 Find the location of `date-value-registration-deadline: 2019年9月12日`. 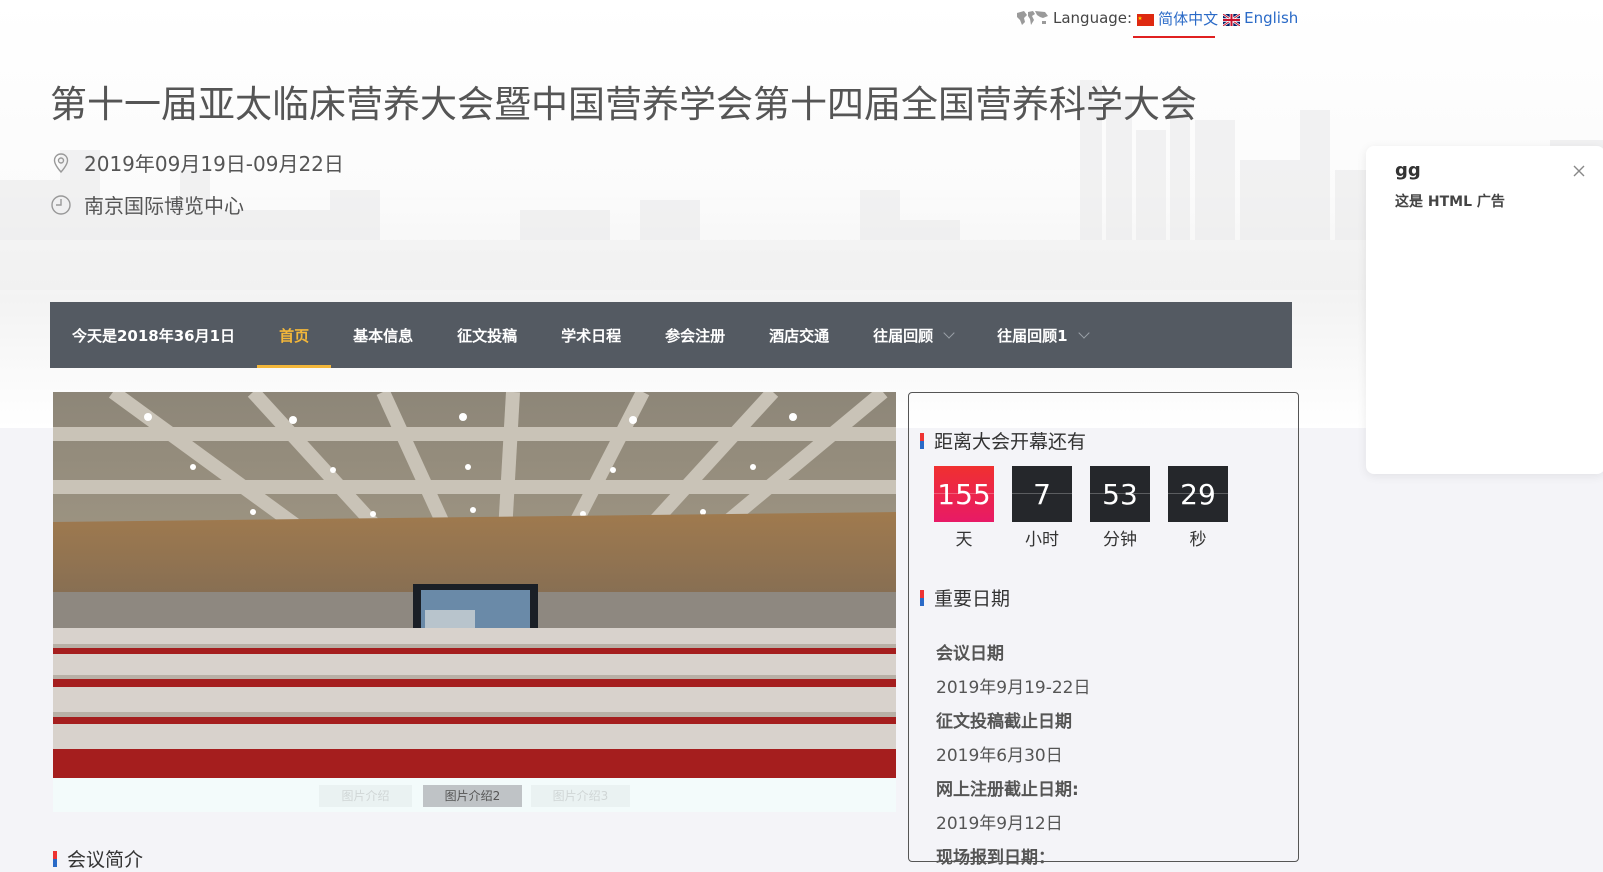

date-value-registration-deadline: 2019年9月12日 is located at coordinates (999, 824).